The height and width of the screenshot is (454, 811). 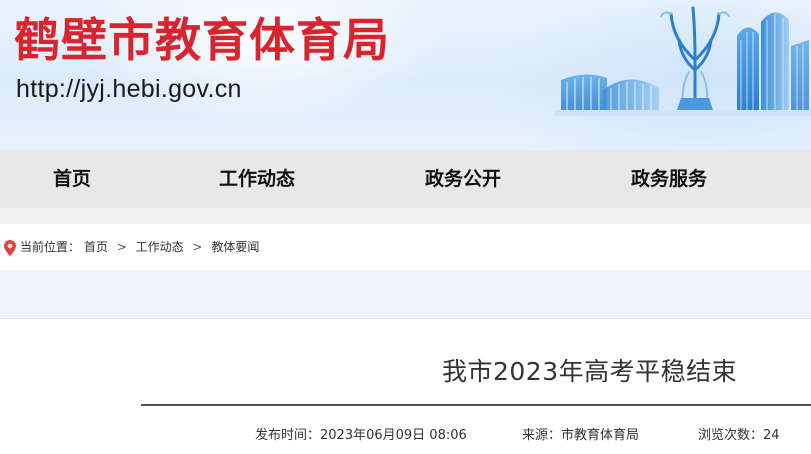 I want to click on breadcrumb: 当前位置： 首页 > 工作动态 > 教体要闻, so click(x=139, y=247).